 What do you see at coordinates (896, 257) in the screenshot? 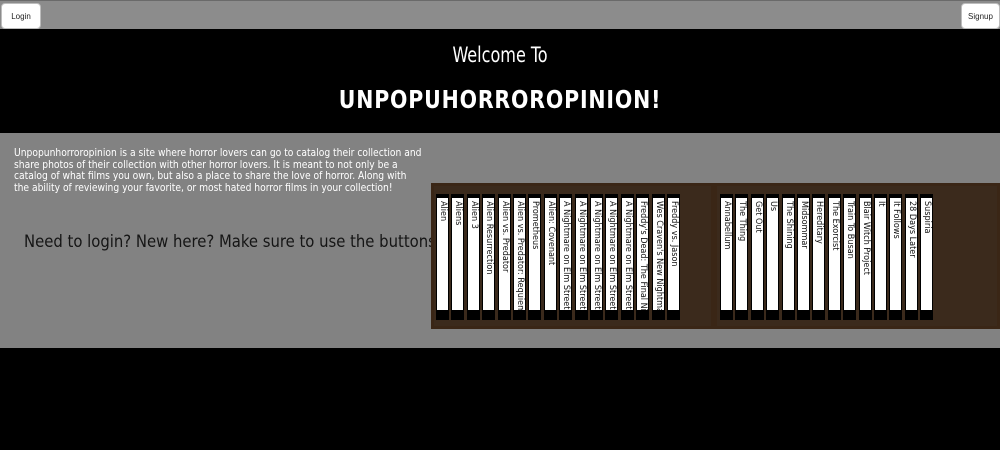
I see `book-spine: It Follows` at bounding box center [896, 257].